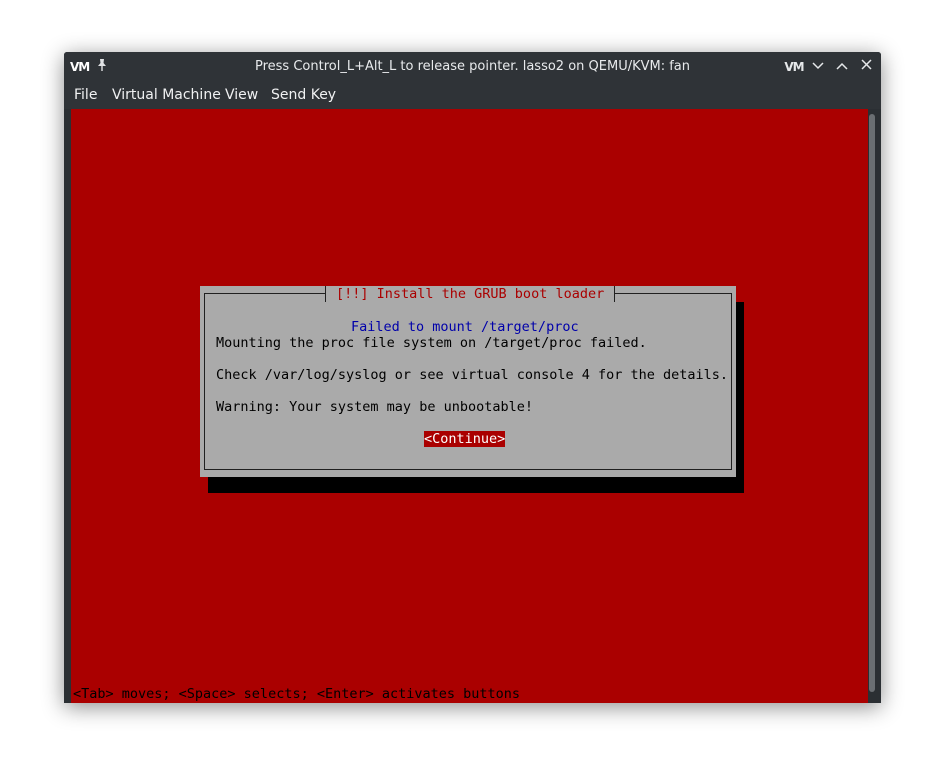 The width and height of the screenshot is (945, 780). I want to click on dialog-title: [!!] Install the GRUB boot loader, so click(470, 294).